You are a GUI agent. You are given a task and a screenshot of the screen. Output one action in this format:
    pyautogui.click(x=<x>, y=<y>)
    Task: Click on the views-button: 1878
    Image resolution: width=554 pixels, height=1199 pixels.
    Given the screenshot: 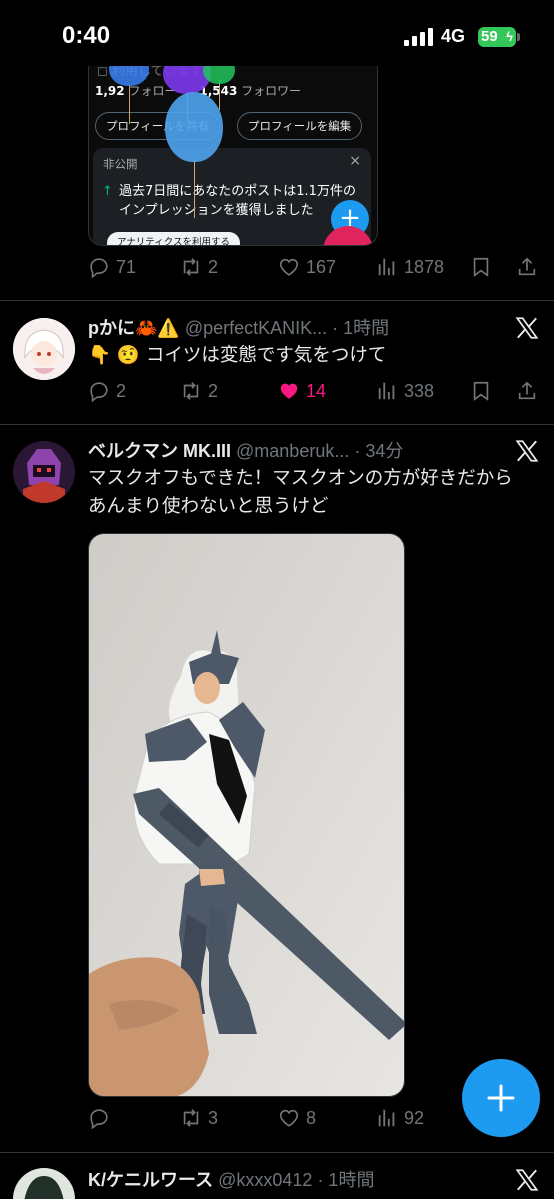 What is the action you would take?
    pyautogui.click(x=410, y=267)
    